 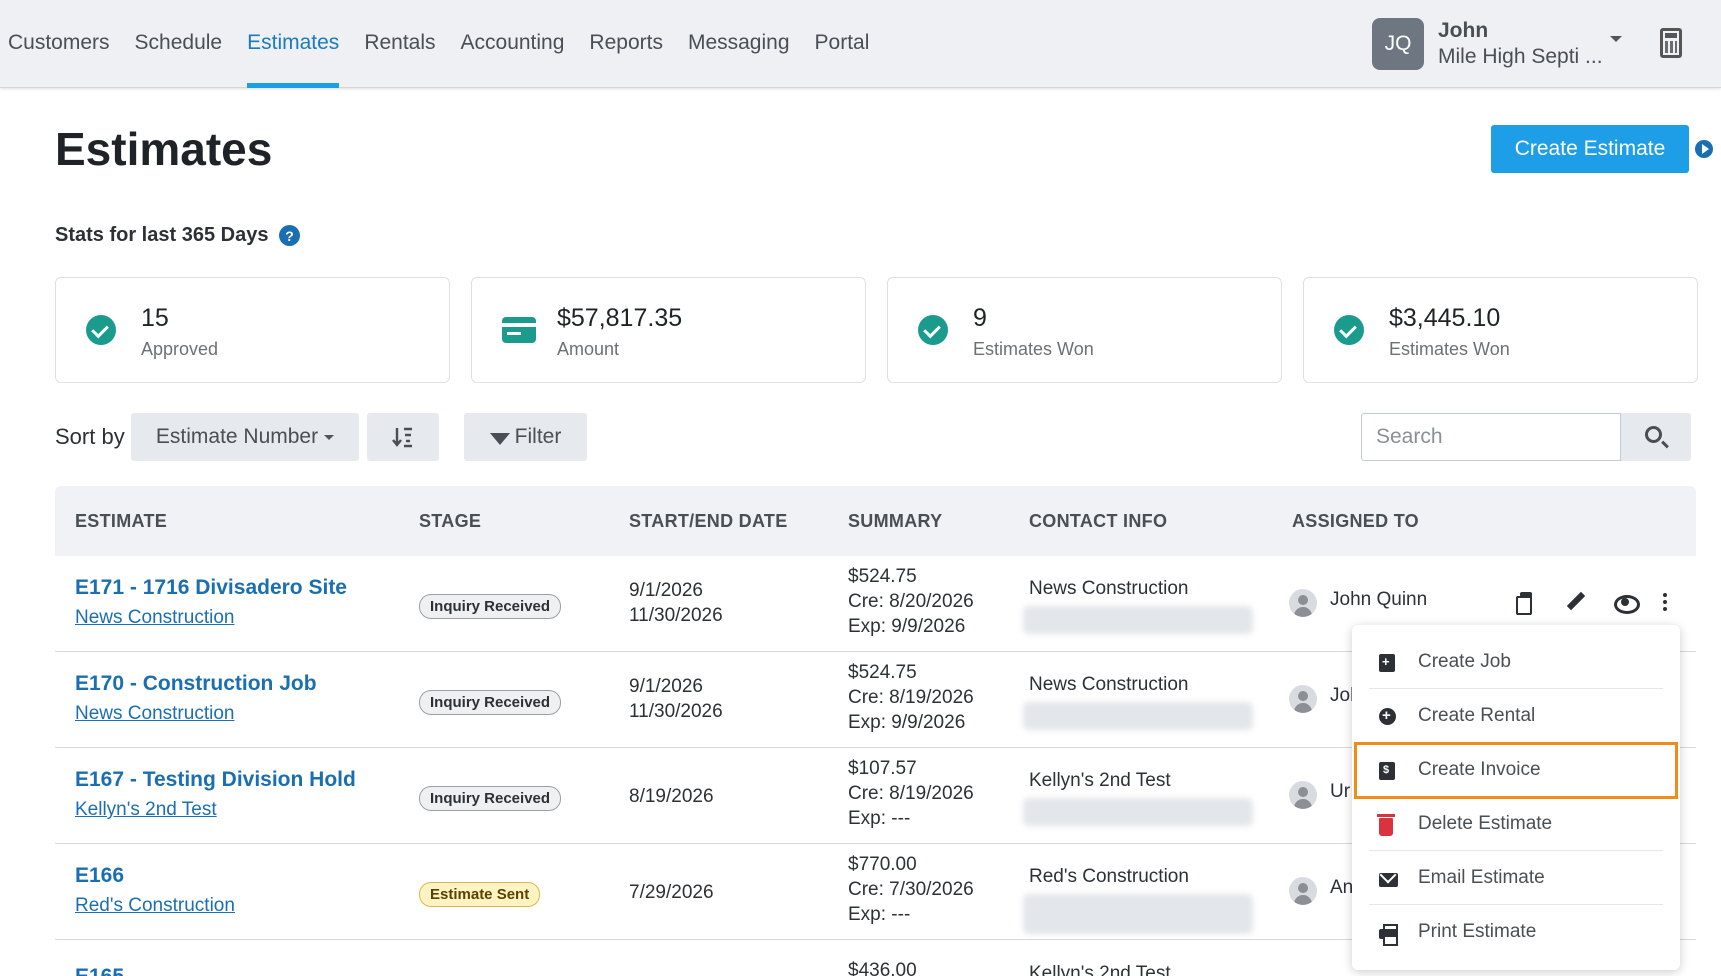 What do you see at coordinates (211, 588) in the screenshot?
I see `estimate-title-link: E171 - 1716 Divisadero Site` at bounding box center [211, 588].